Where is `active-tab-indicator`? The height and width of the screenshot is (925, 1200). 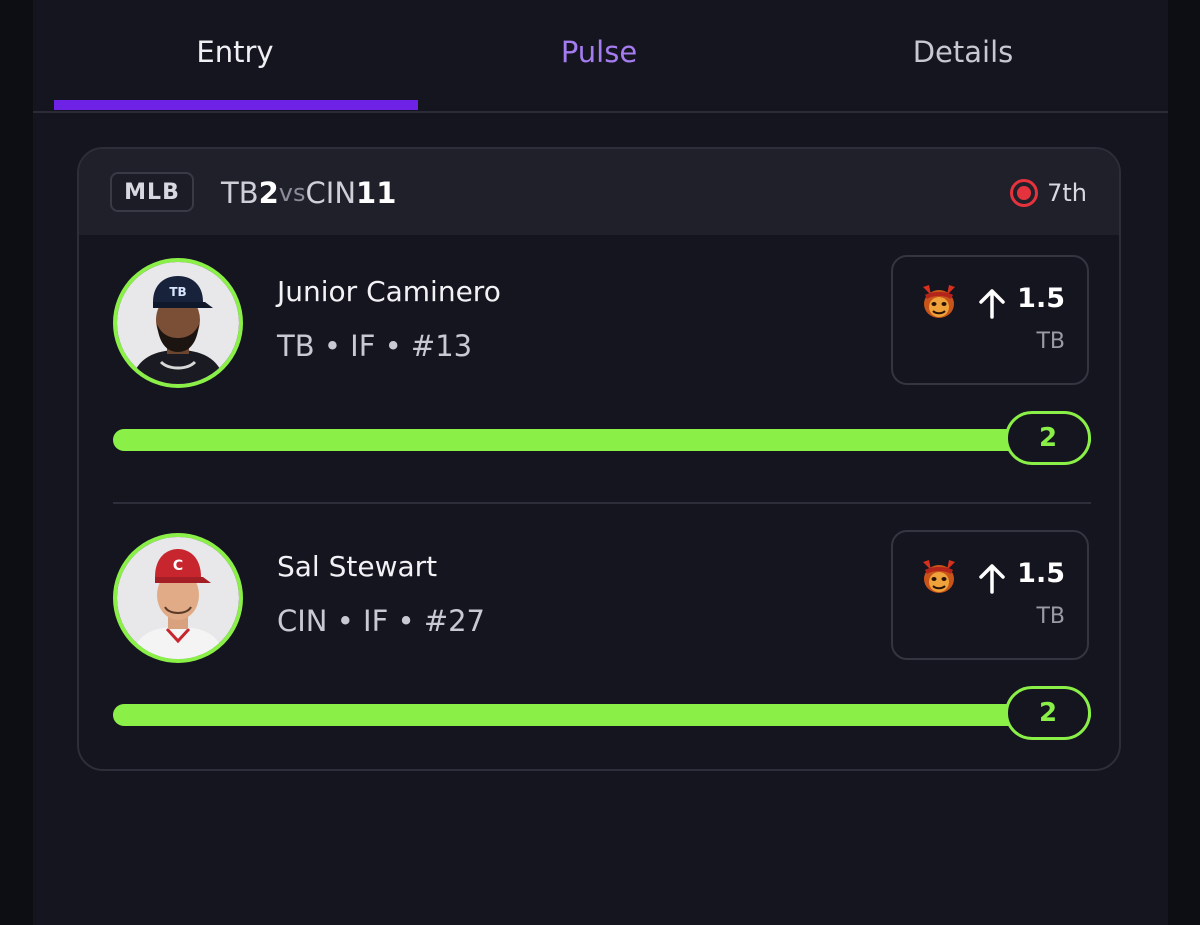 active-tab-indicator is located at coordinates (236, 105).